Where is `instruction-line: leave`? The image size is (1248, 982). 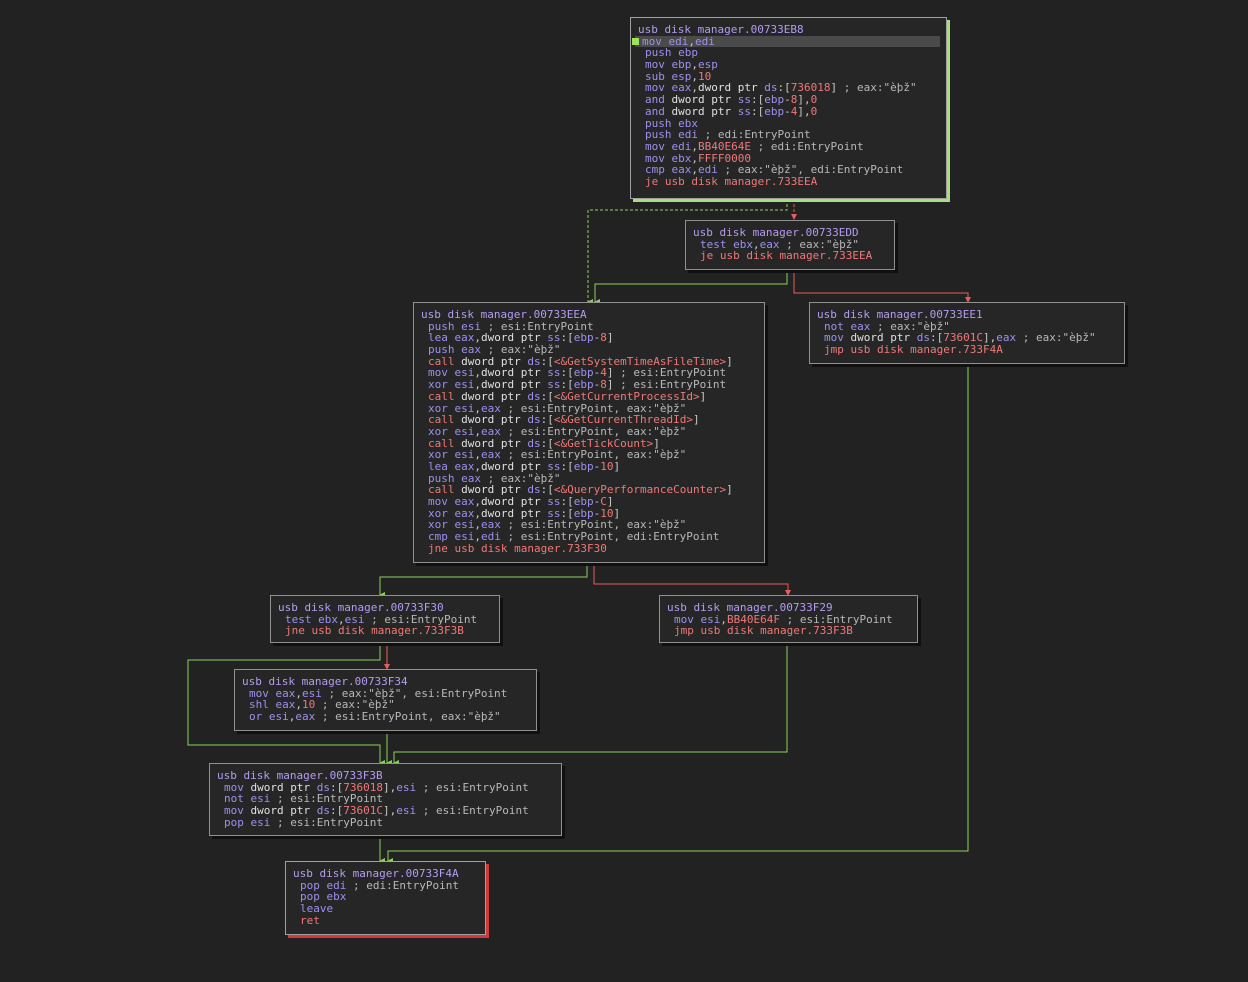 instruction-line: leave is located at coordinates (386, 909).